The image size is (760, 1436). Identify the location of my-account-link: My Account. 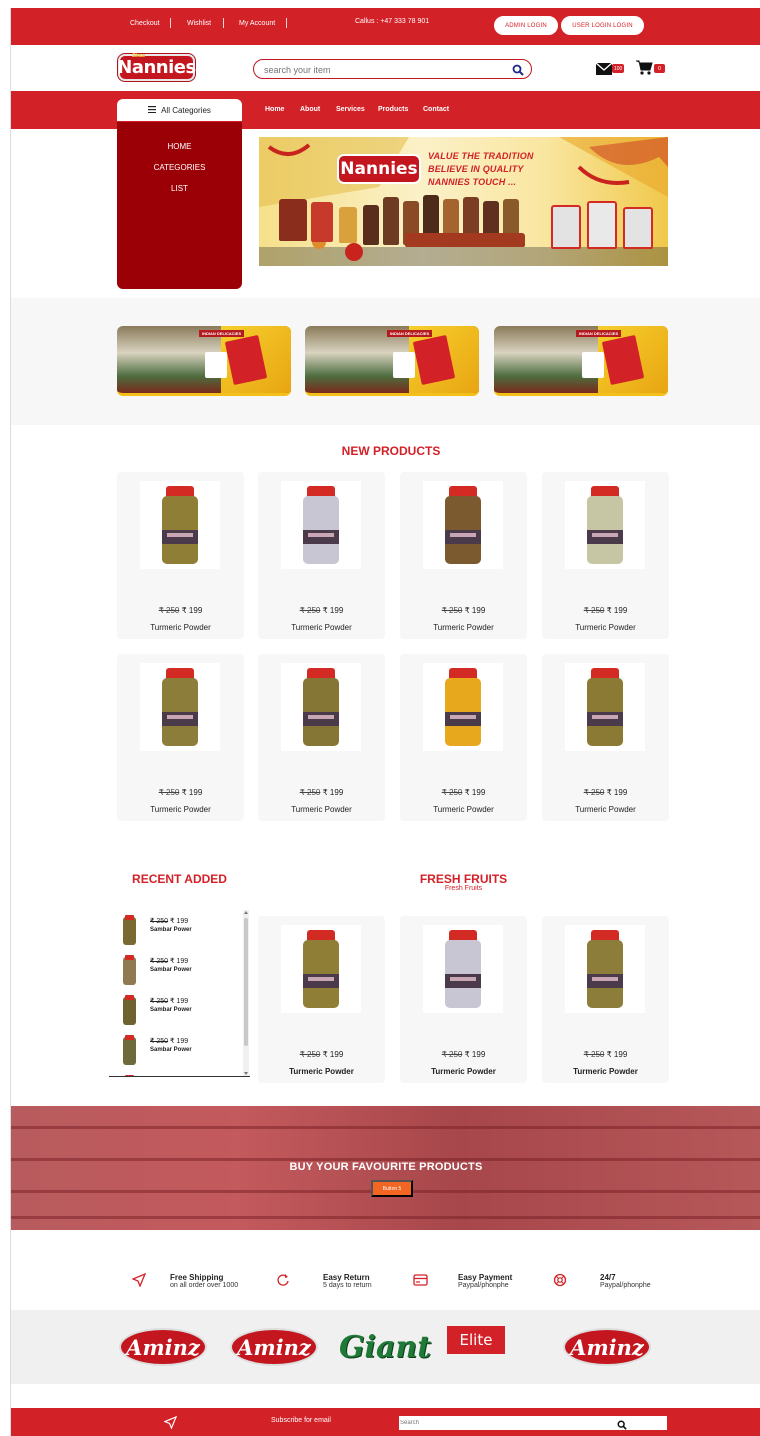
(257, 23).